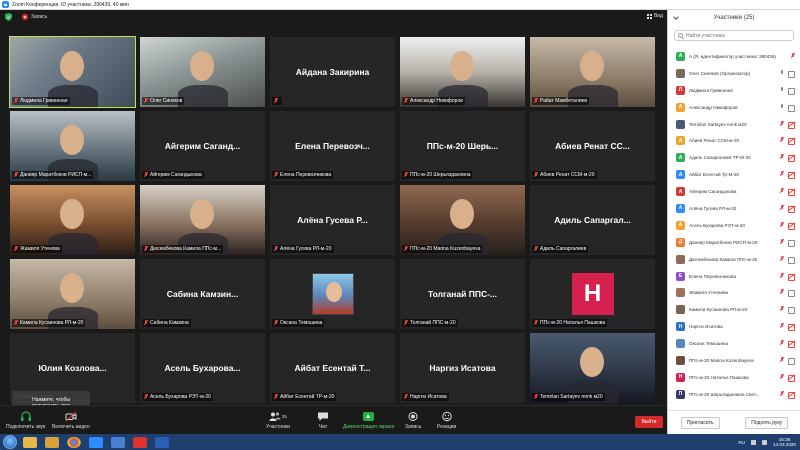 The height and width of the screenshot is (450, 800). I want to click on participant-row-name: А (Я, идентификатор участника: 290439), so click(732, 56).